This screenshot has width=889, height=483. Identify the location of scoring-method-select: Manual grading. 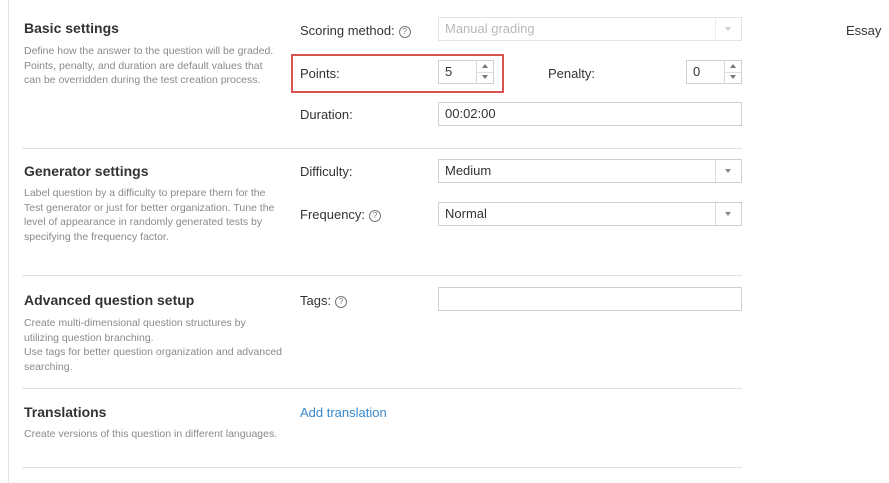
(590, 29).